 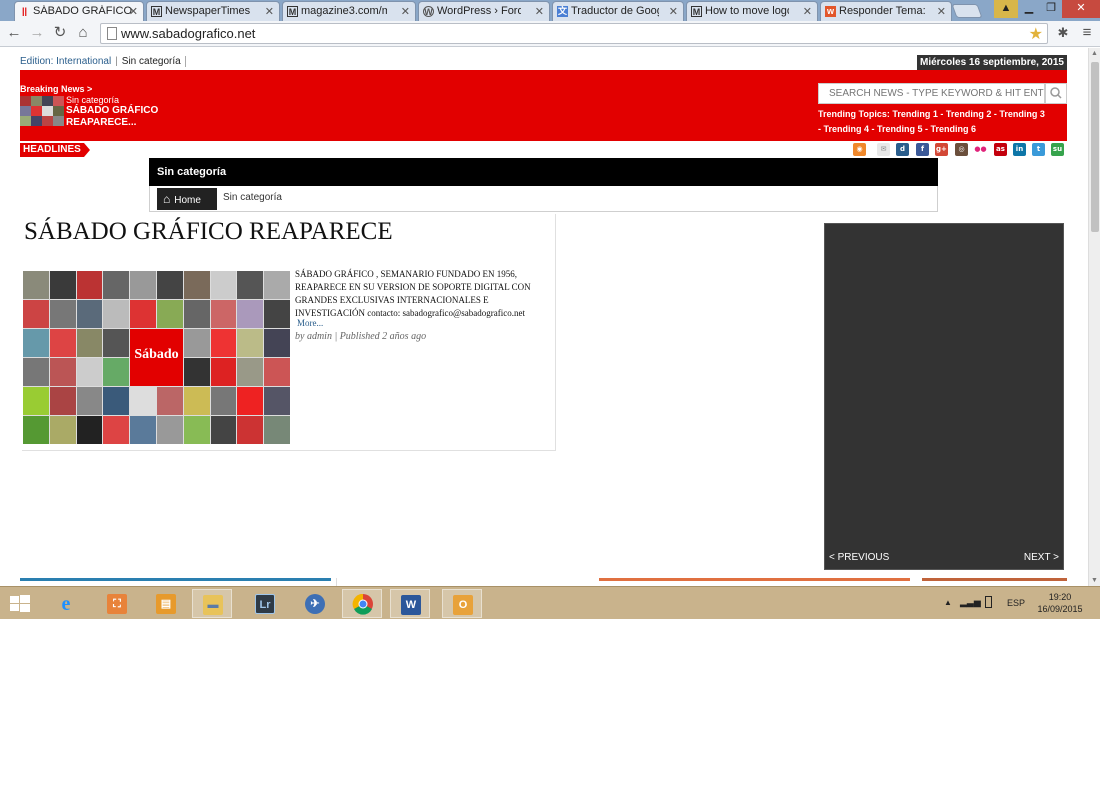 What do you see at coordinates (941, 149) in the screenshot?
I see `googleplus-icon: g+` at bounding box center [941, 149].